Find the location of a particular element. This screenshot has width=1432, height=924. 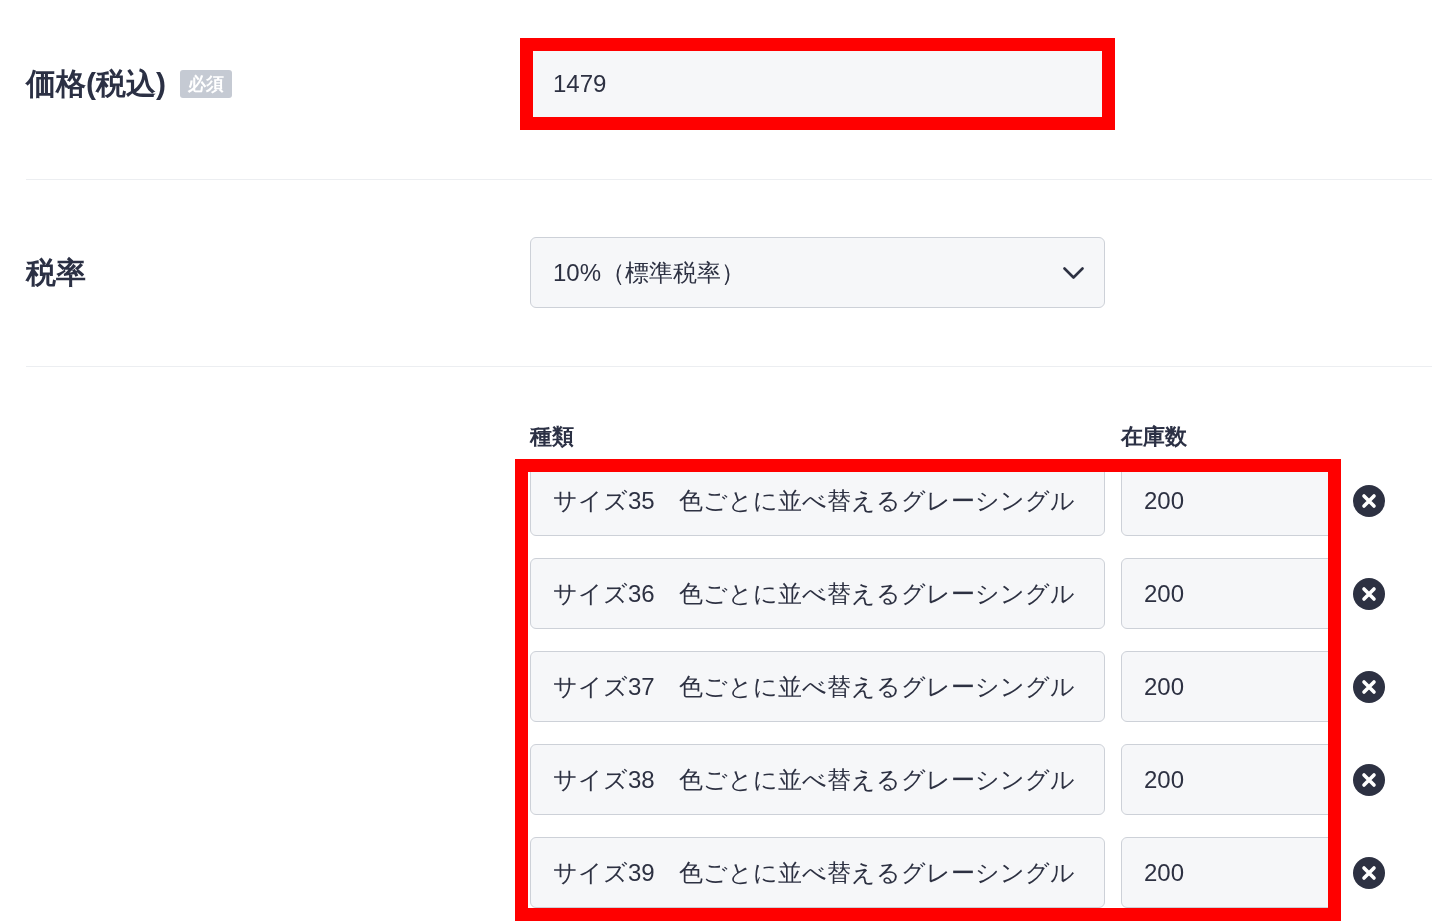

tax-rate-select: 10%（標準税率） is located at coordinates (817, 272).